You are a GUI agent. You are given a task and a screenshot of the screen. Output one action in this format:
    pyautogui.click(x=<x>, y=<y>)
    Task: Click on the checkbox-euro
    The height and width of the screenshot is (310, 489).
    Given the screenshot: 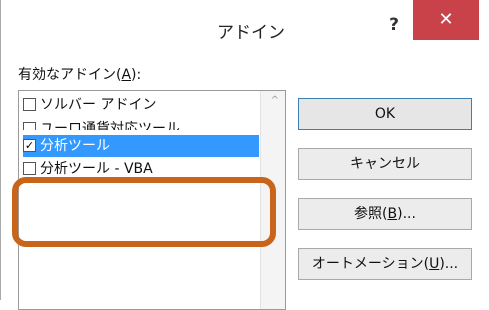 What is the action you would take?
    pyautogui.click(x=29, y=125)
    